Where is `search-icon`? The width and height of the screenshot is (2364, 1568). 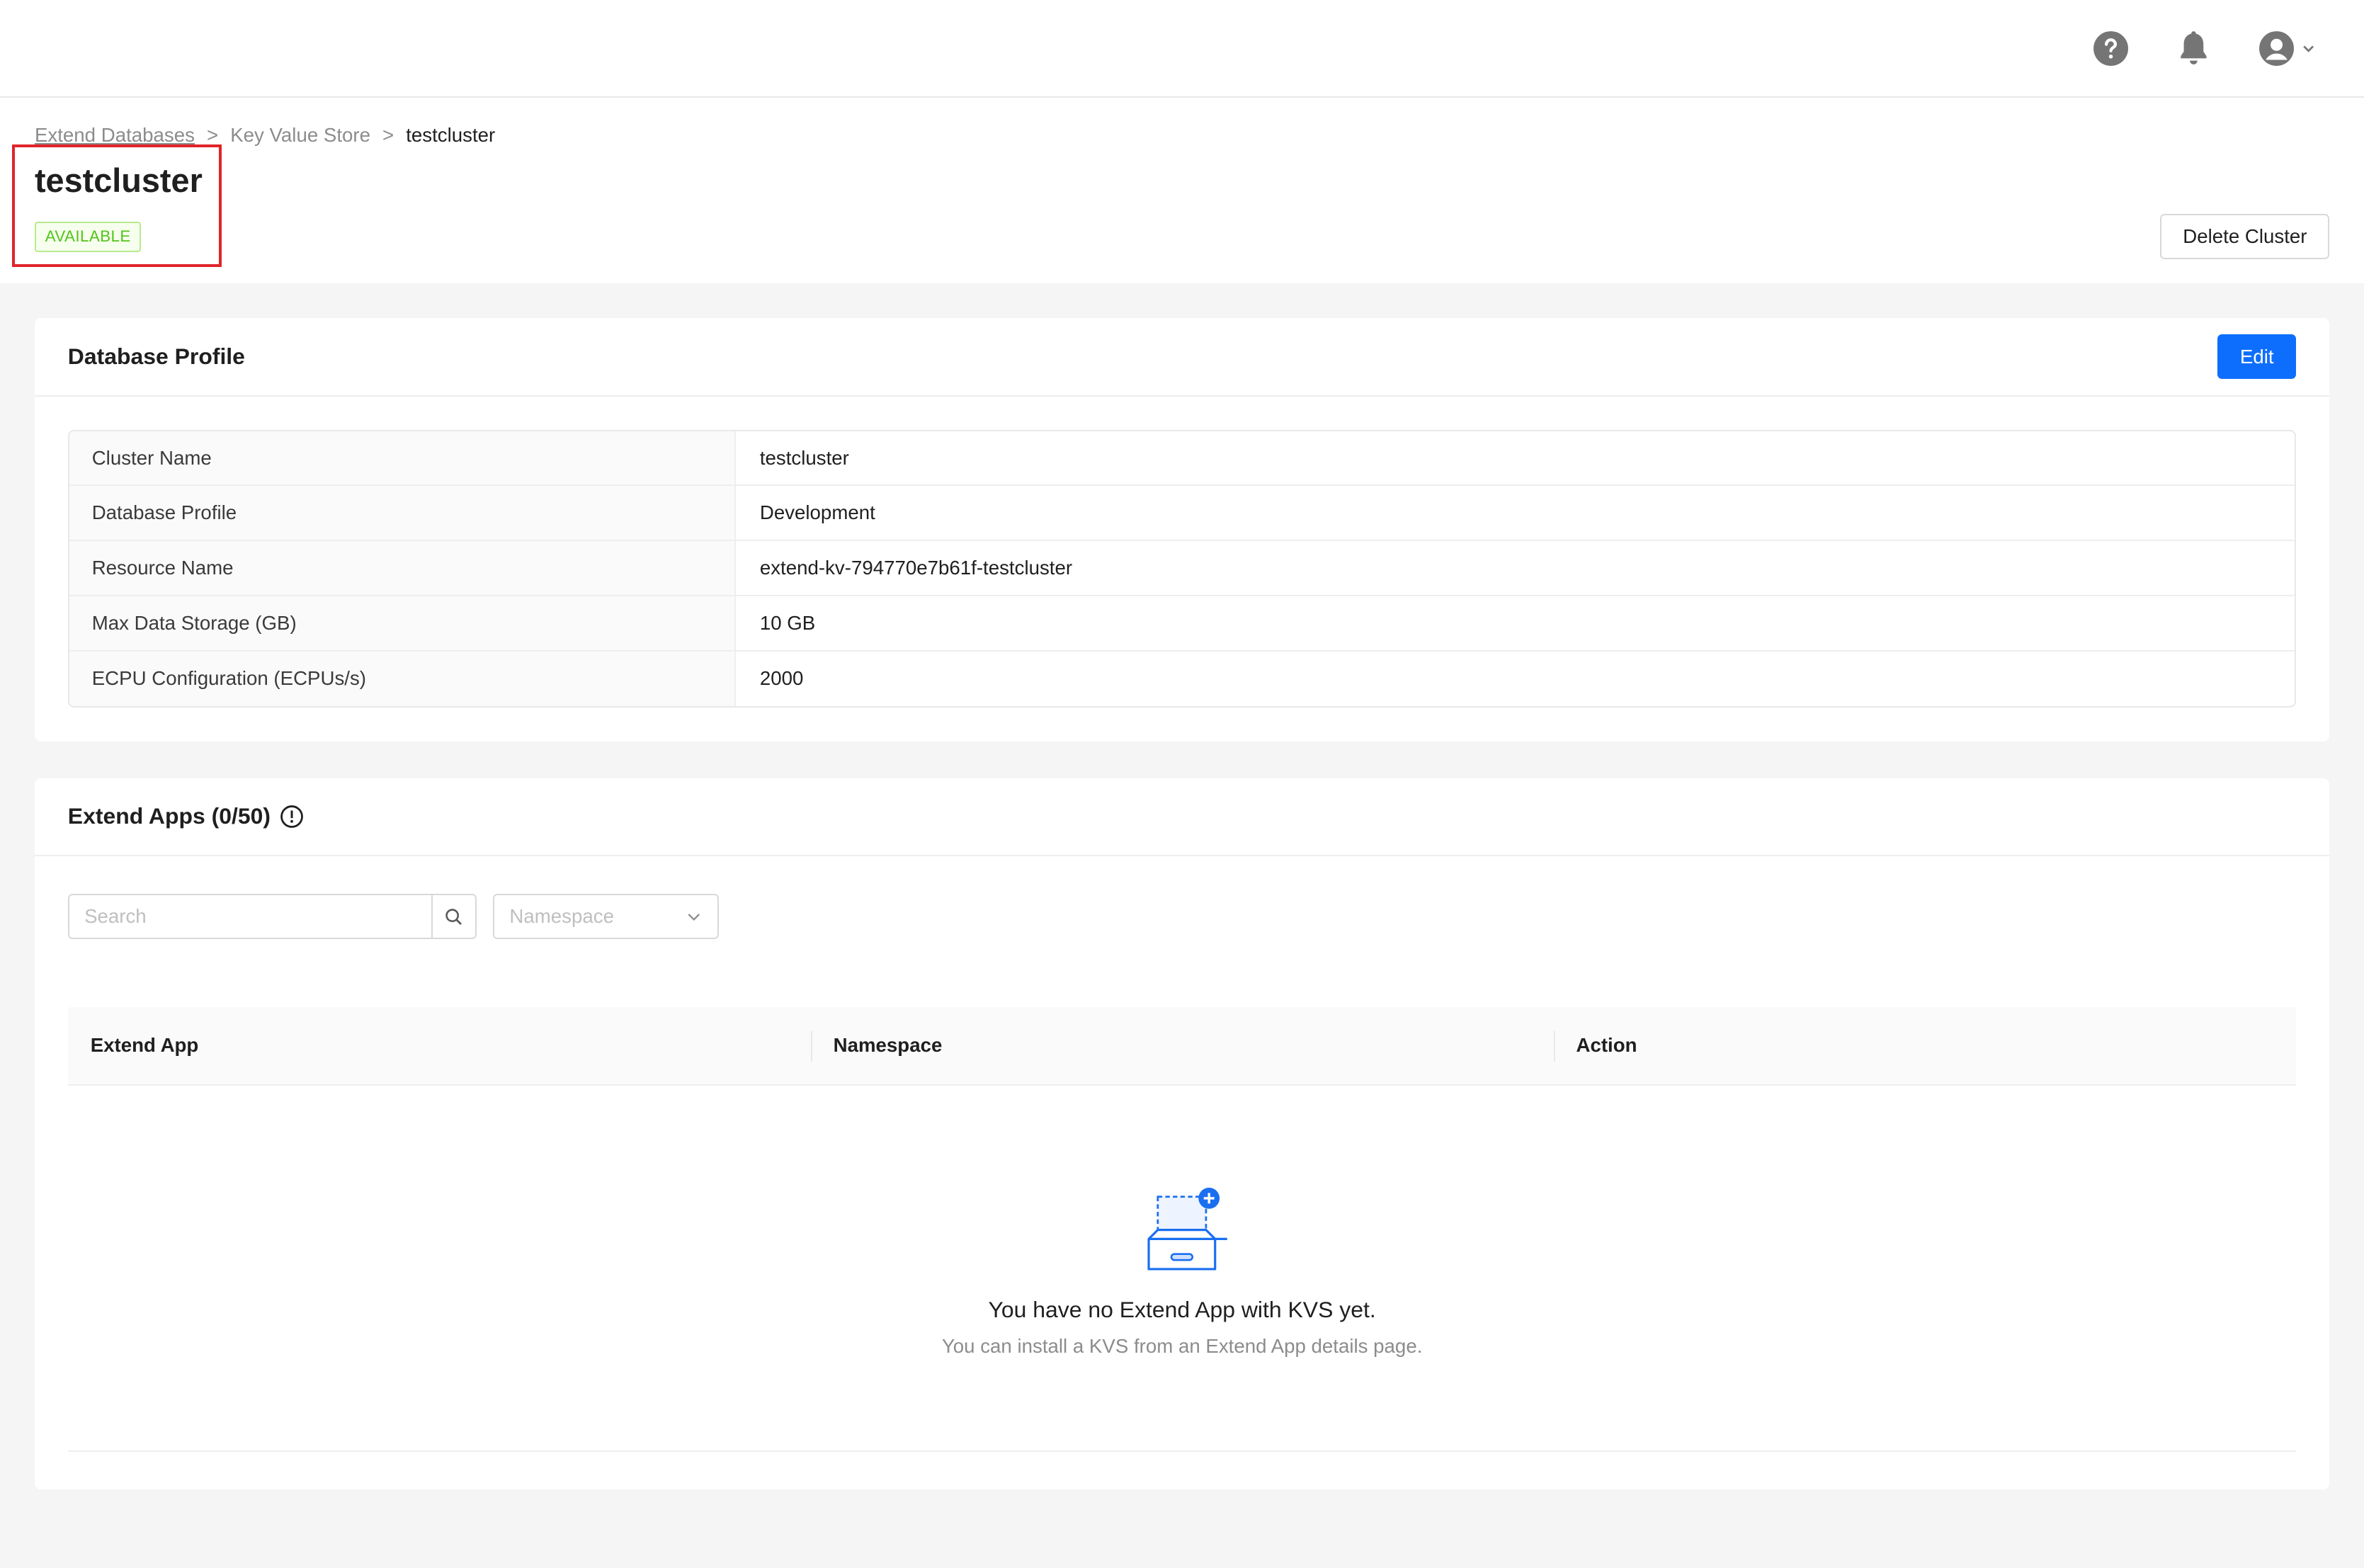
search-icon is located at coordinates (453, 916).